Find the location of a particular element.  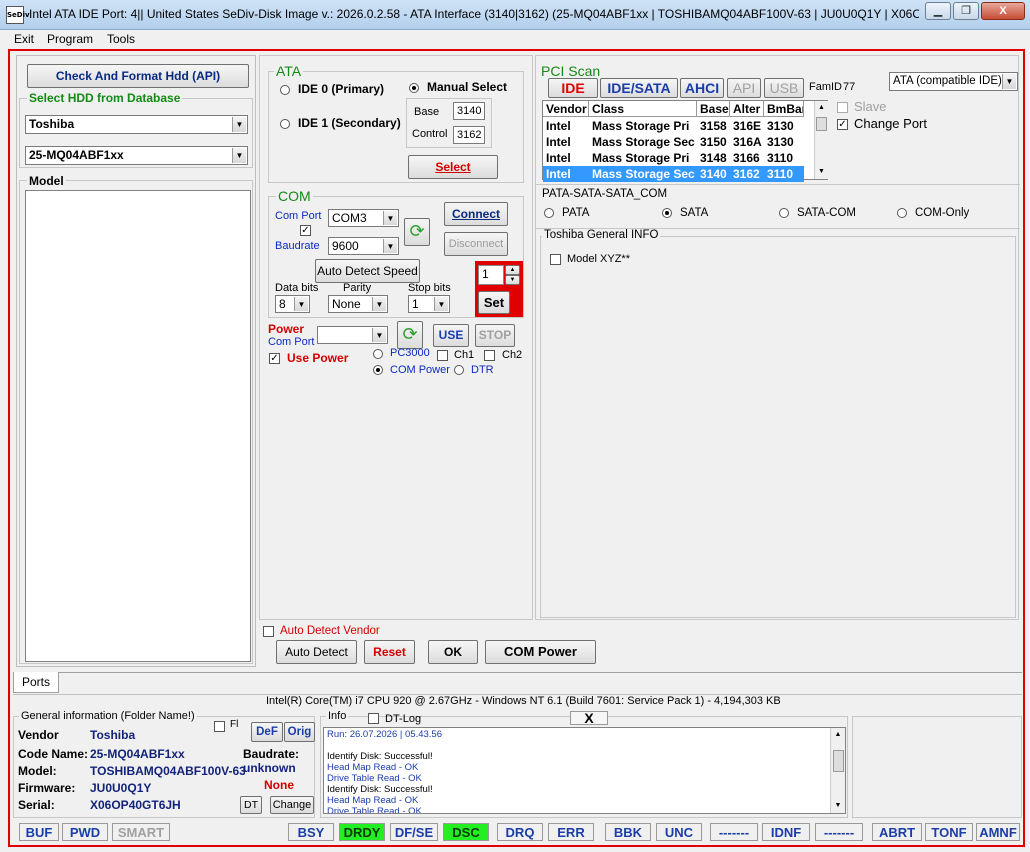

dt-log-label: DT-Log is located at coordinates (403, 719).